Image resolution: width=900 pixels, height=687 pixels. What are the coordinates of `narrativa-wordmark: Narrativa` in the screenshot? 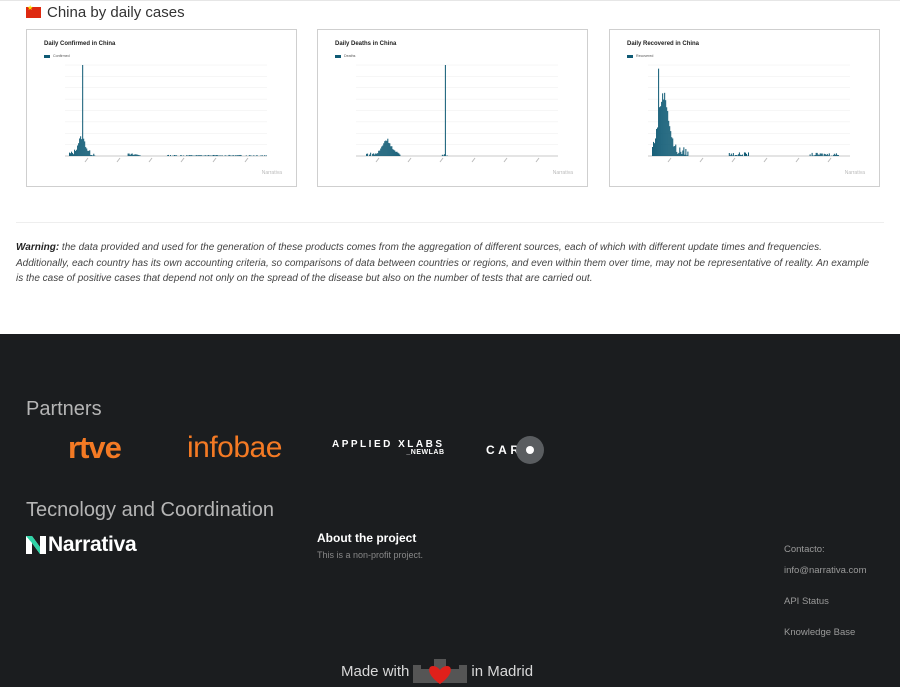 It's located at (92, 544).